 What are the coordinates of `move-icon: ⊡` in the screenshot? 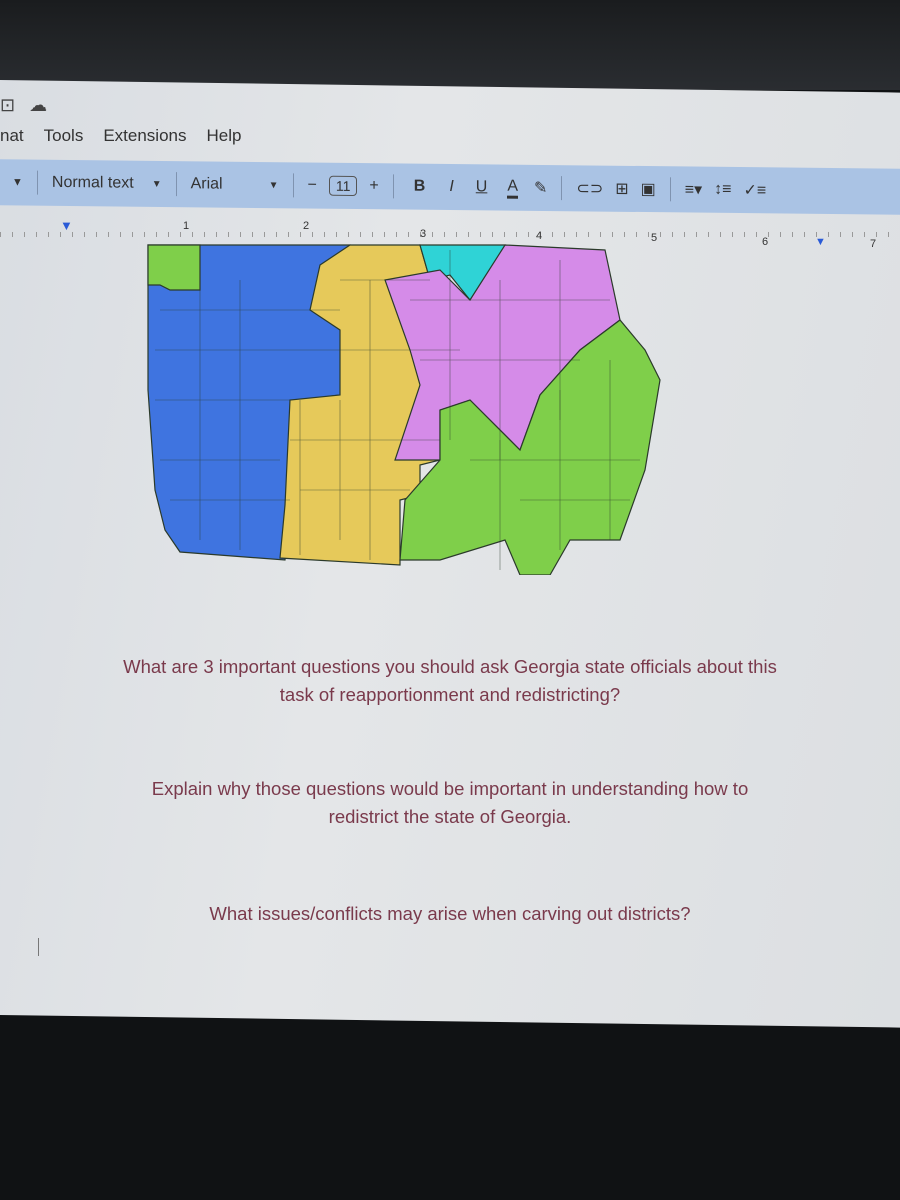 It's located at (7, 107).